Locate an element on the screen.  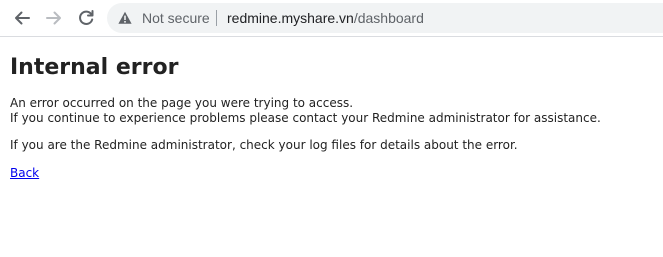
forward-button is located at coordinates (54, 18).